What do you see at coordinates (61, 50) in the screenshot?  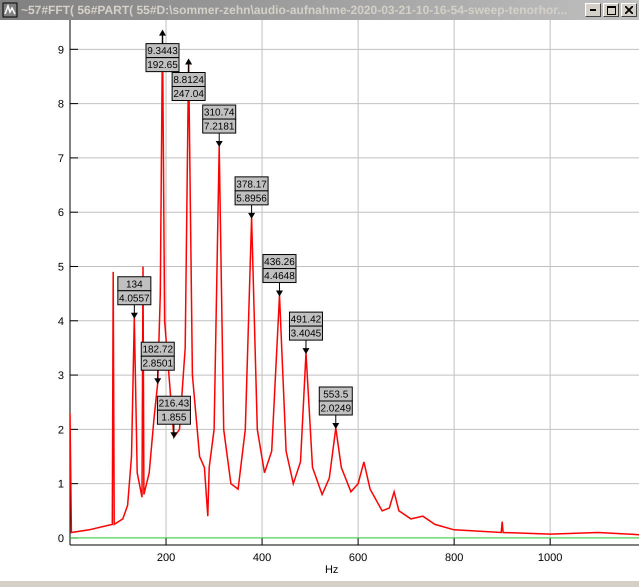 I see `y-tick-label: 9` at bounding box center [61, 50].